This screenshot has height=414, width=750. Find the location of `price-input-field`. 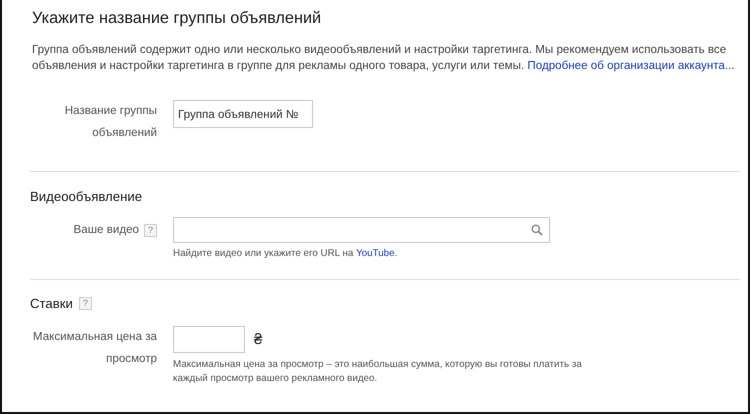

price-input-field is located at coordinates (209, 339).